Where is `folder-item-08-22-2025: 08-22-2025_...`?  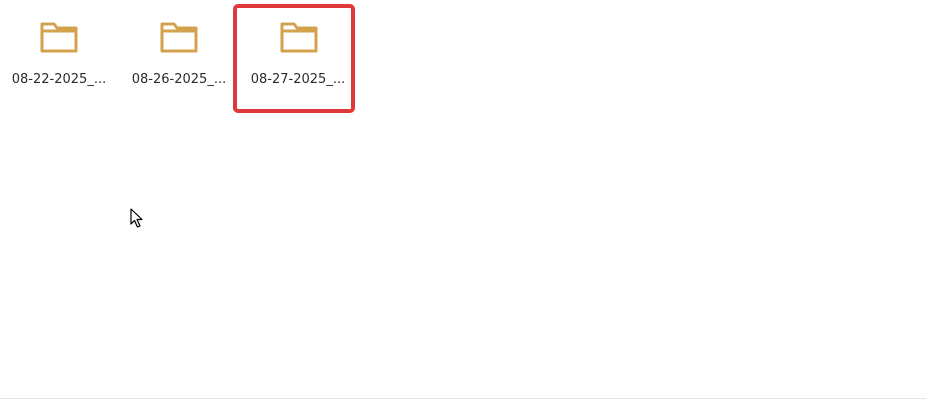
folder-item-08-22-2025: 08-22-2025_... is located at coordinates (59, 59).